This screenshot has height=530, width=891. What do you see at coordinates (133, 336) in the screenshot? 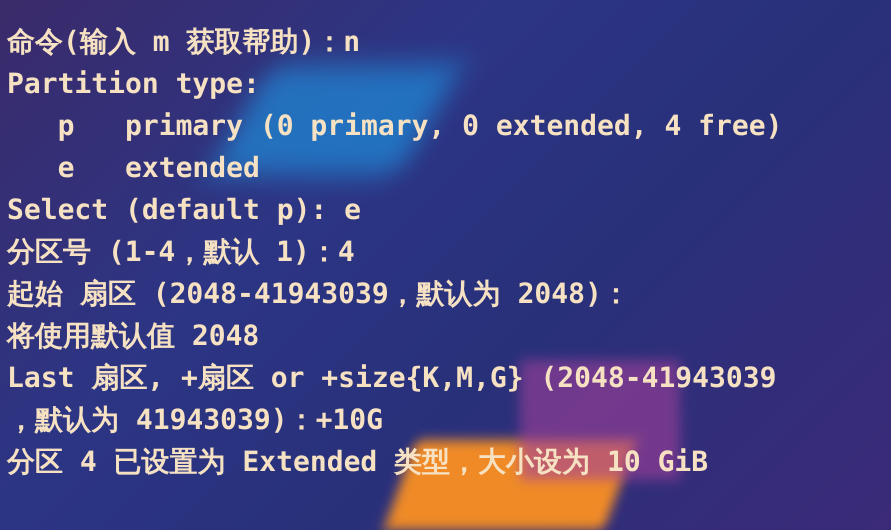
I see `terminal-line: 将使用默认值 2048` at bounding box center [133, 336].